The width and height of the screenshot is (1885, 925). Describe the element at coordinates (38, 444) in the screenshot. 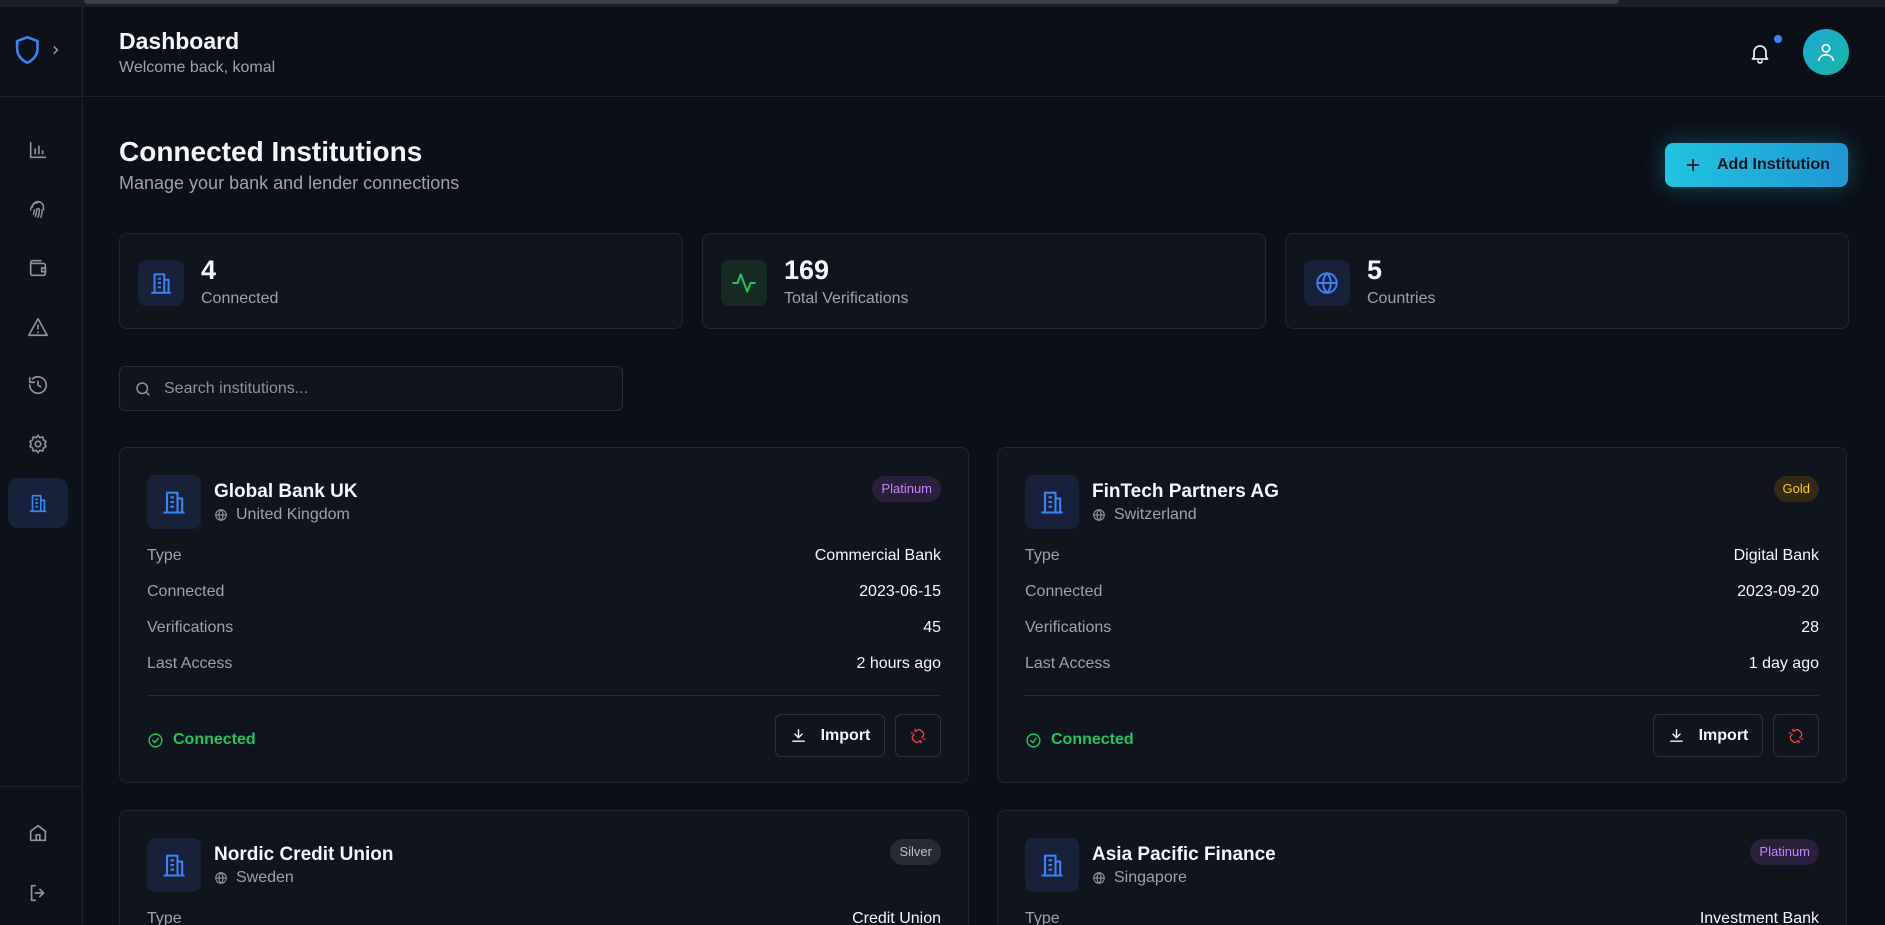

I see `sidebar-item-settings` at that location.